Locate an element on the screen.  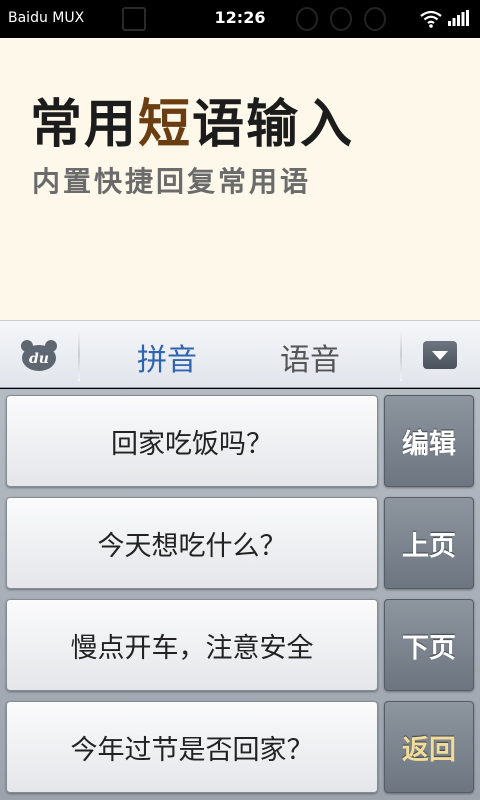
next-page-button: 下页 is located at coordinates (429, 645).